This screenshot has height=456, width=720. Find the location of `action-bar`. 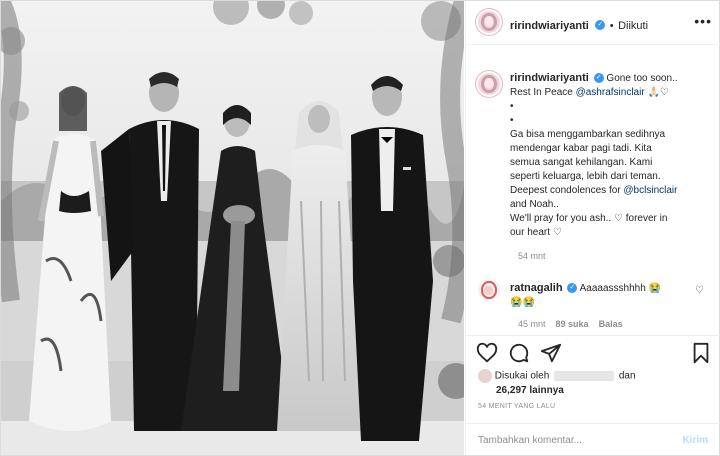

action-bar is located at coordinates (593, 352).